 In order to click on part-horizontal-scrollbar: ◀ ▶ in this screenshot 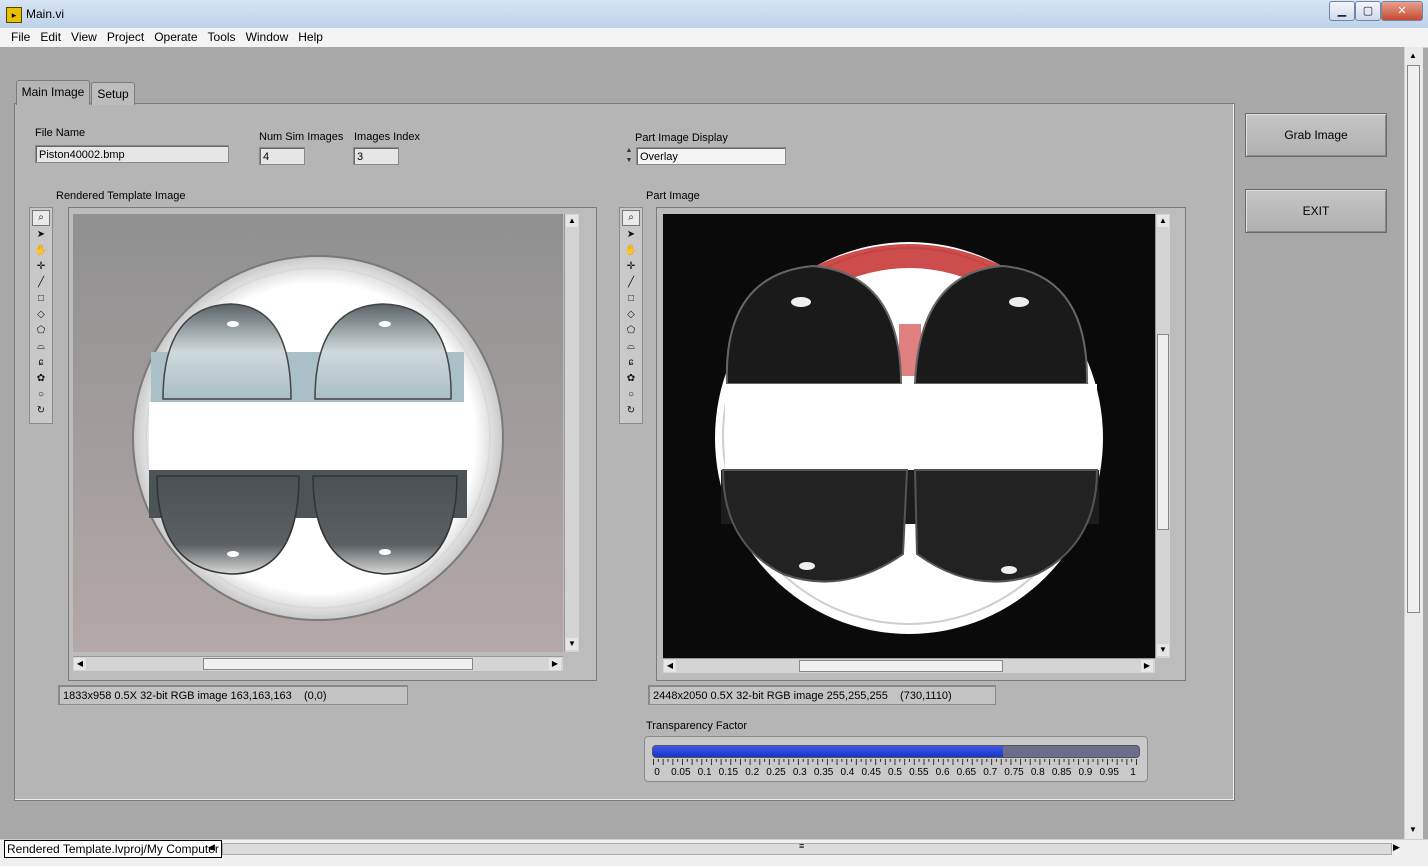, I will do `click(909, 665)`.